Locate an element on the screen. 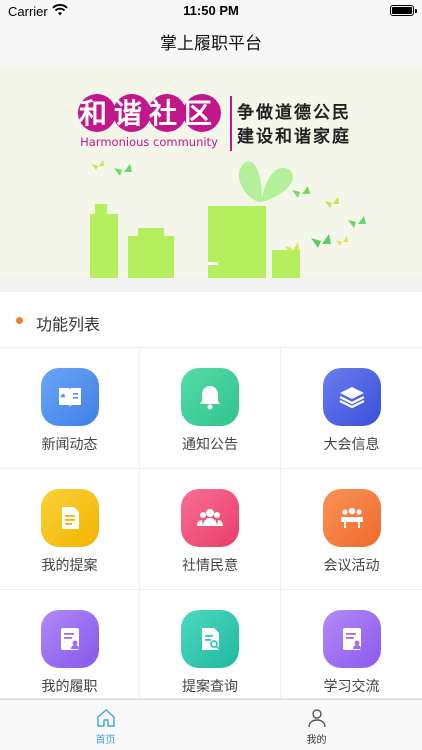 This screenshot has height=750, width=422. feature-label: 我的履职 is located at coordinates (69, 686).